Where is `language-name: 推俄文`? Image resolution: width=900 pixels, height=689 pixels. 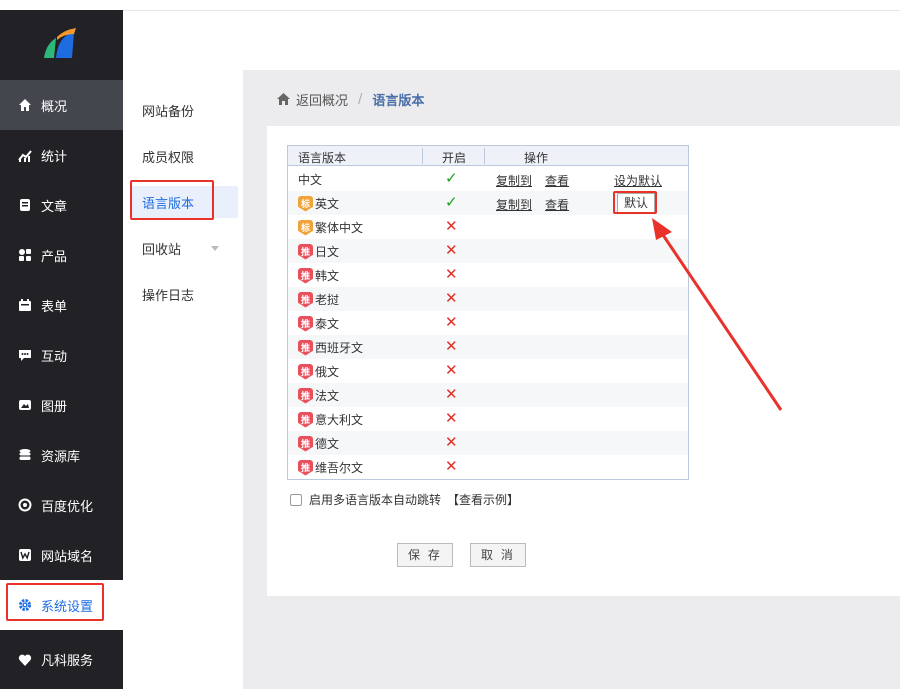
language-name: 推俄文 is located at coordinates (318, 371).